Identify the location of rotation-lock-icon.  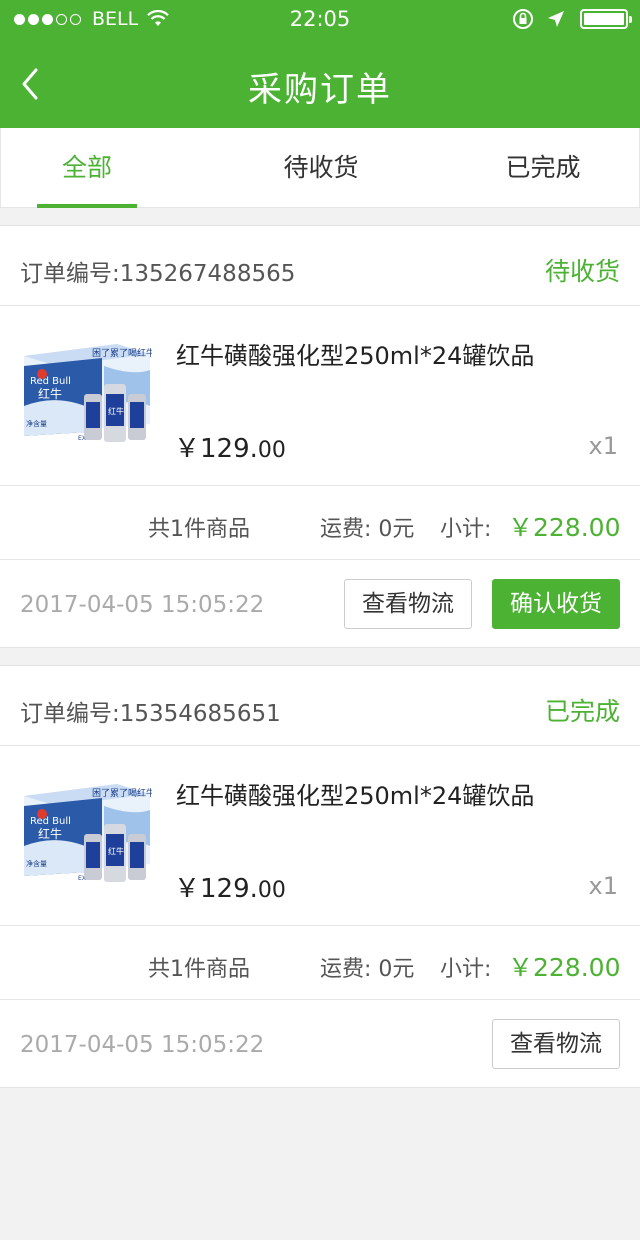
(523, 19).